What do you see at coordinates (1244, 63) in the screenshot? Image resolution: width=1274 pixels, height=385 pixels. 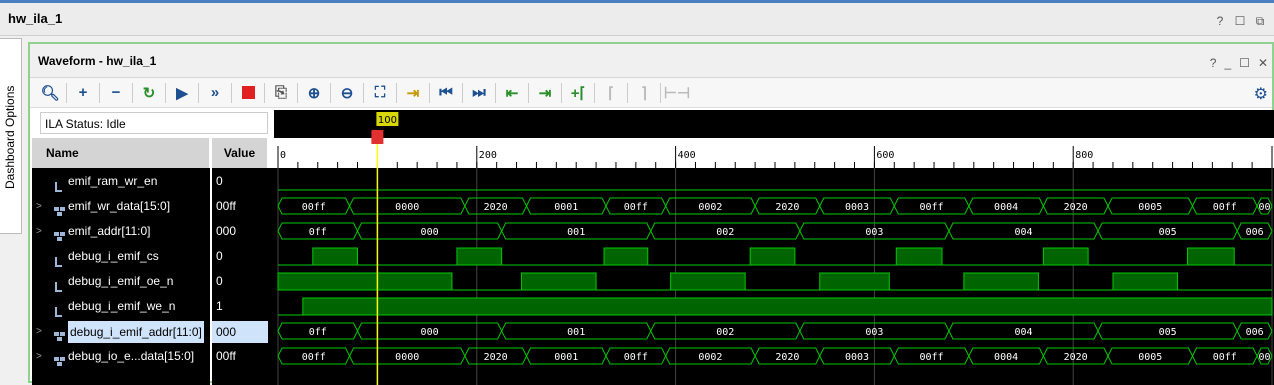 I see `panel-restore-icon: ☐` at bounding box center [1244, 63].